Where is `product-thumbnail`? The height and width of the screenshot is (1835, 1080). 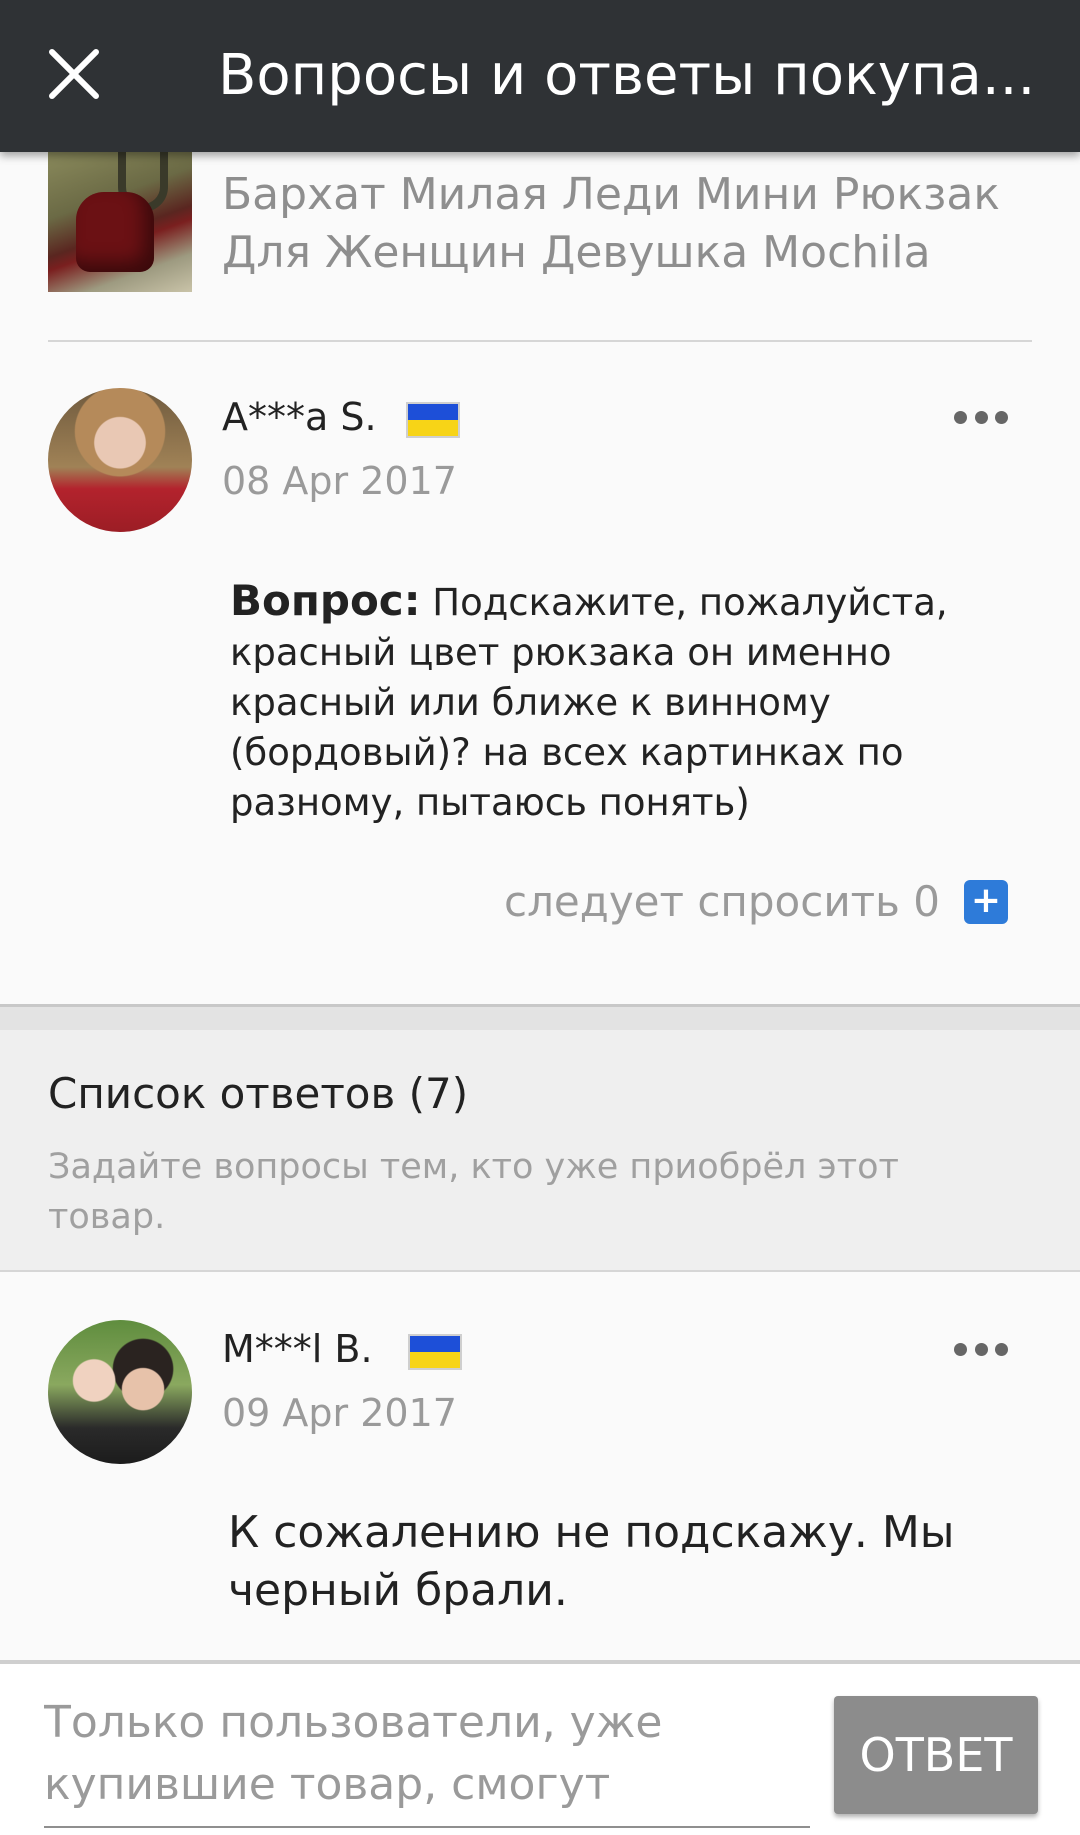
product-thumbnail is located at coordinates (120, 222).